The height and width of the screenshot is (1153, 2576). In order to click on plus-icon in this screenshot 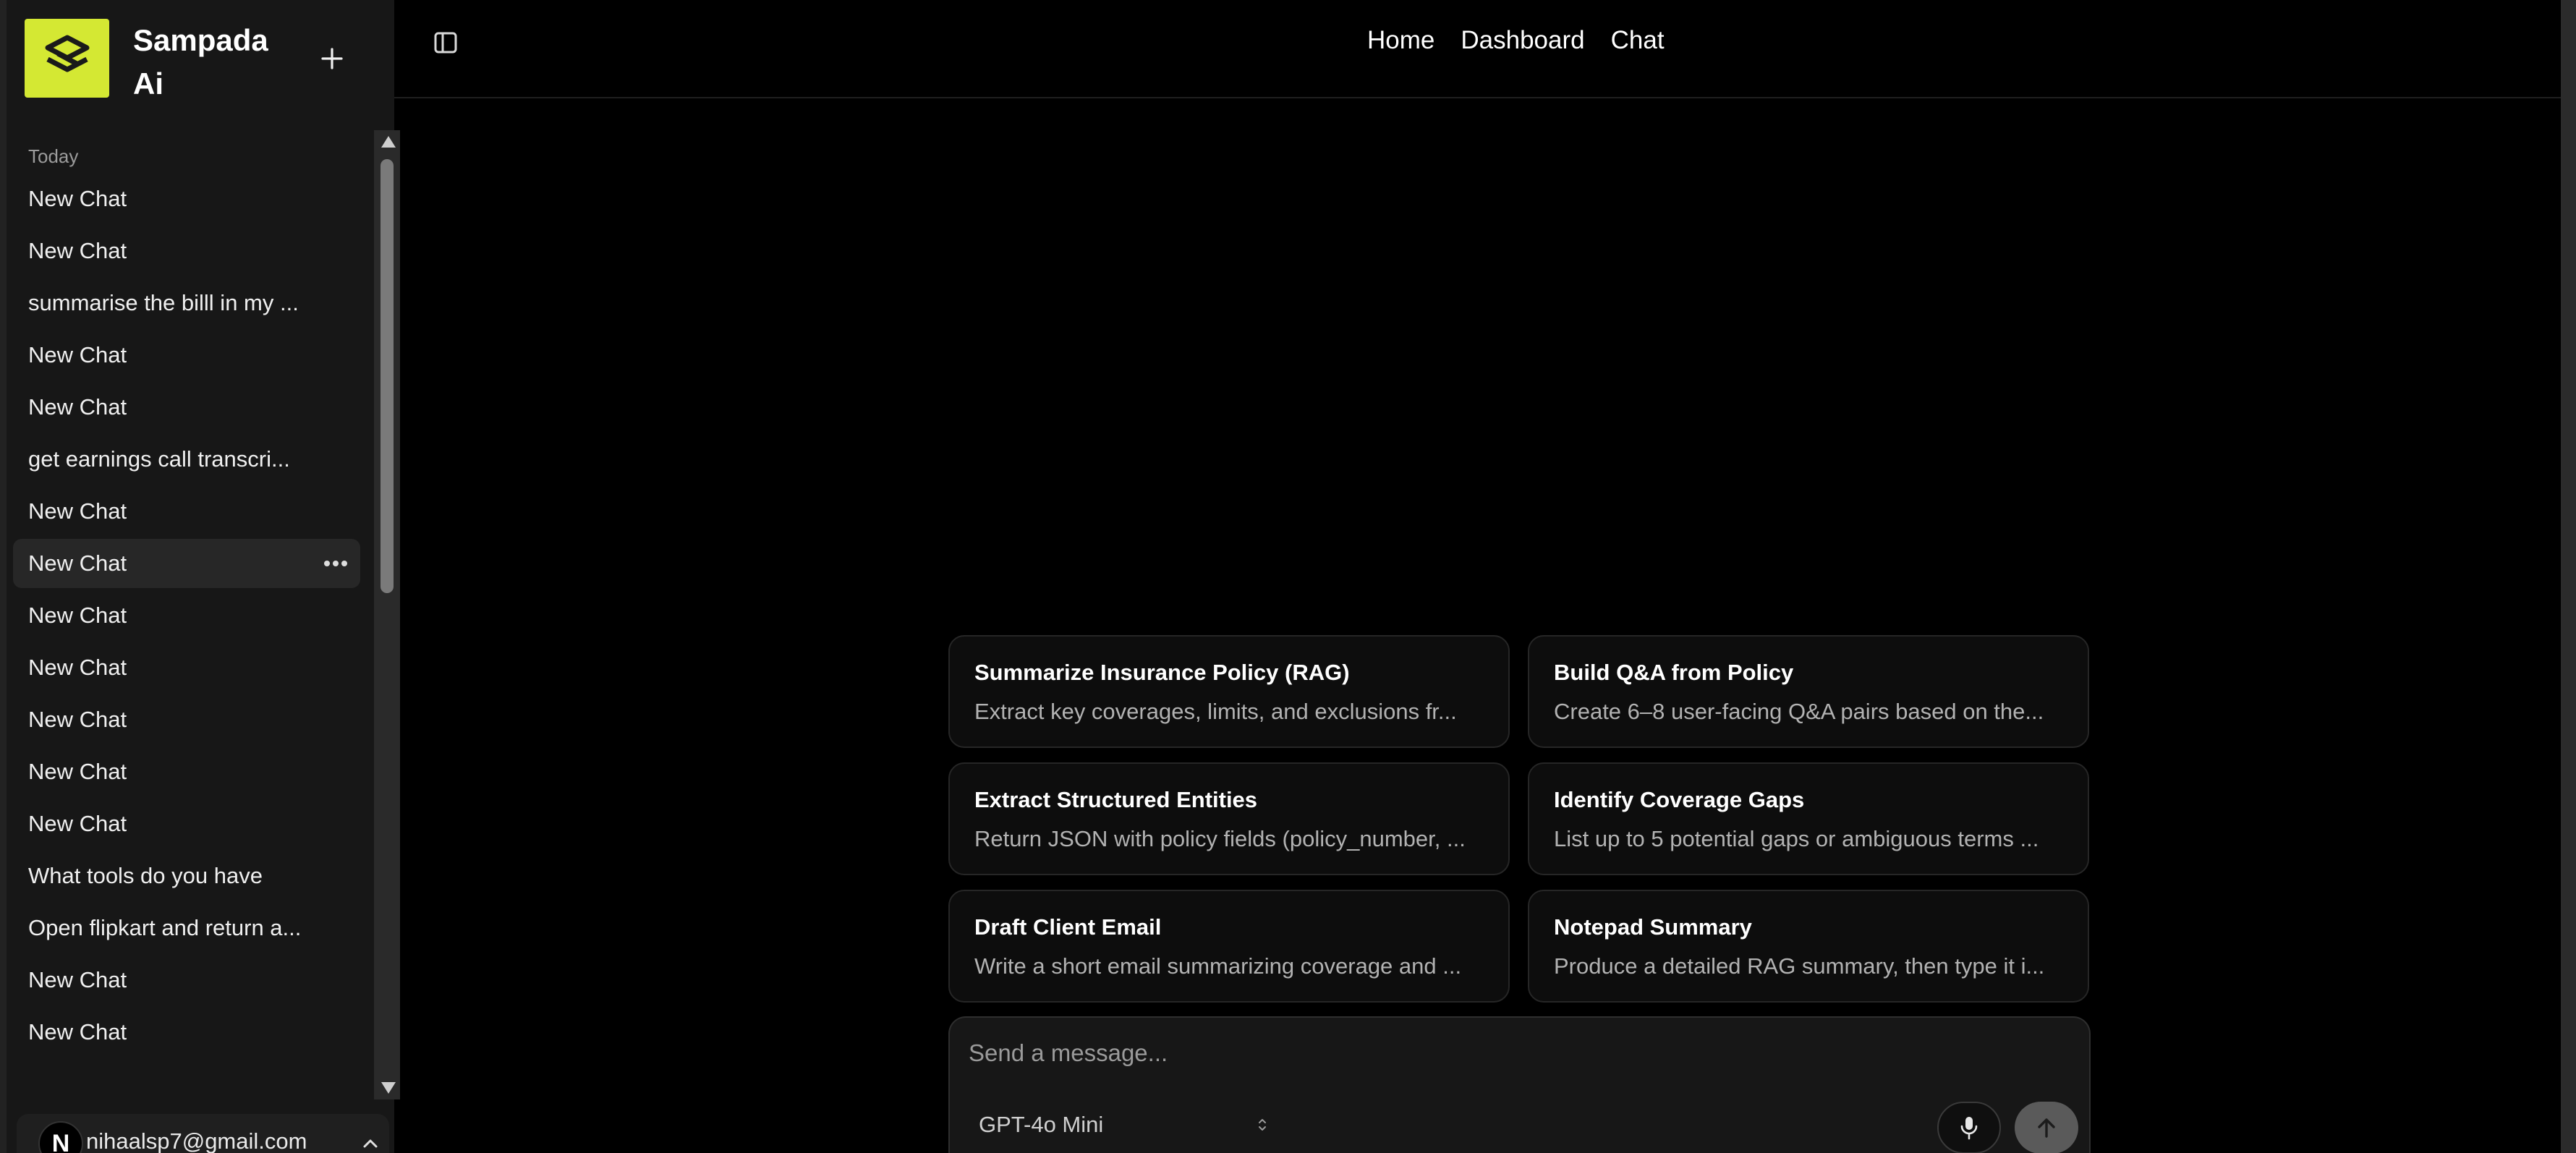, I will do `click(332, 59)`.